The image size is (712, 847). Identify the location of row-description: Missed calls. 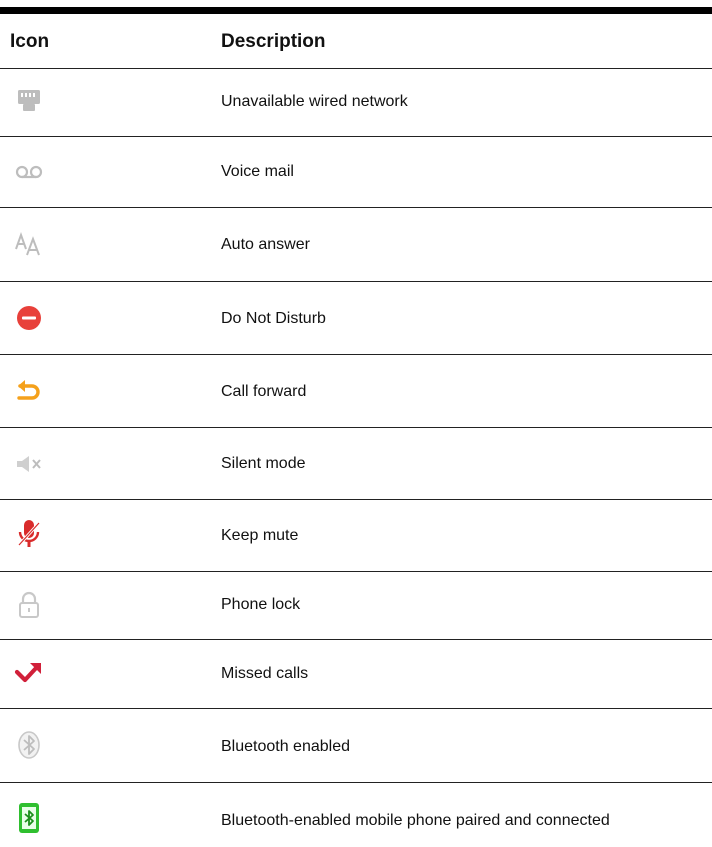
(265, 673).